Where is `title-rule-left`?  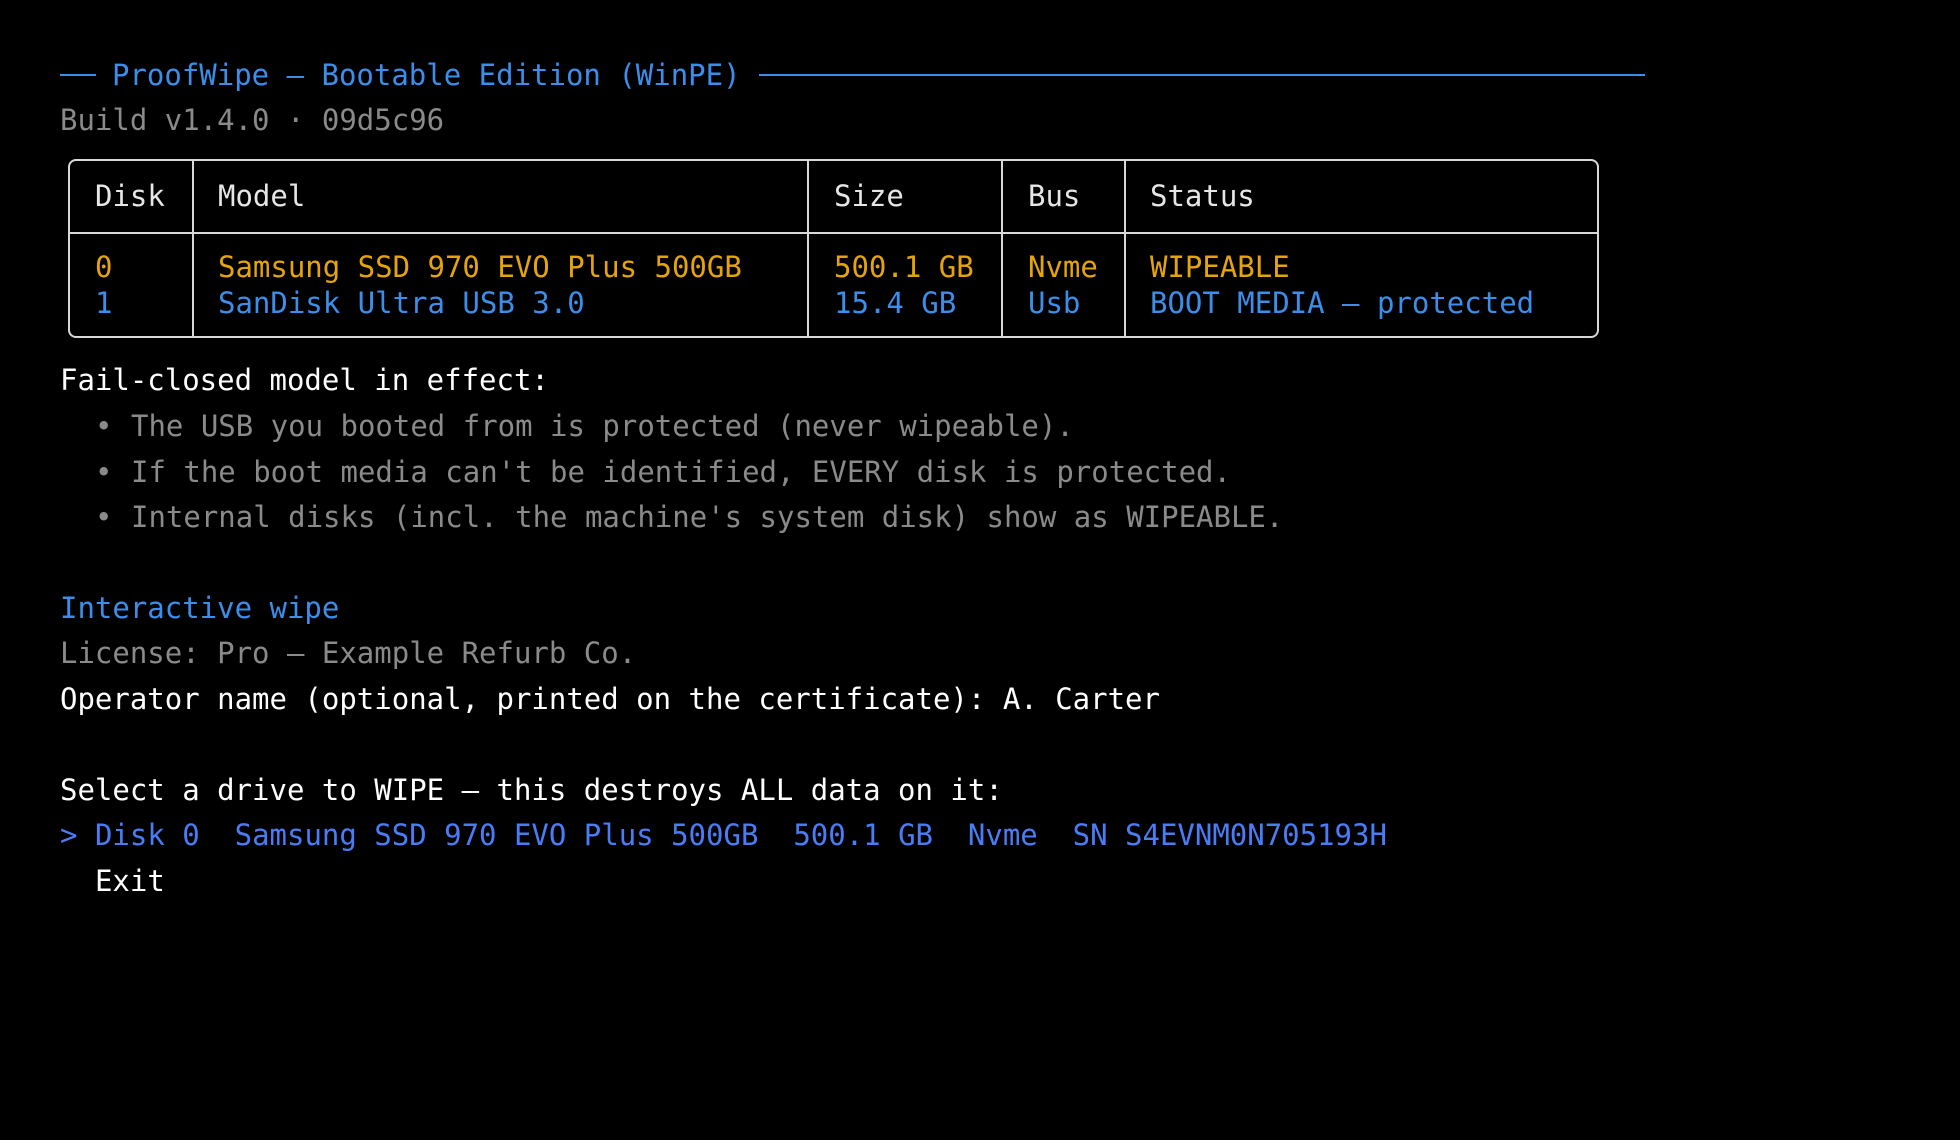 title-rule-left is located at coordinates (78, 75).